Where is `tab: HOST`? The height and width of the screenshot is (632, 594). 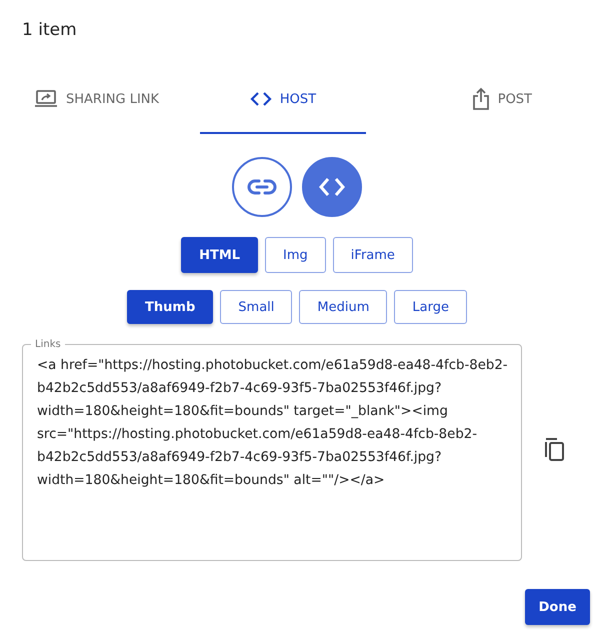 tab: HOST is located at coordinates (283, 104).